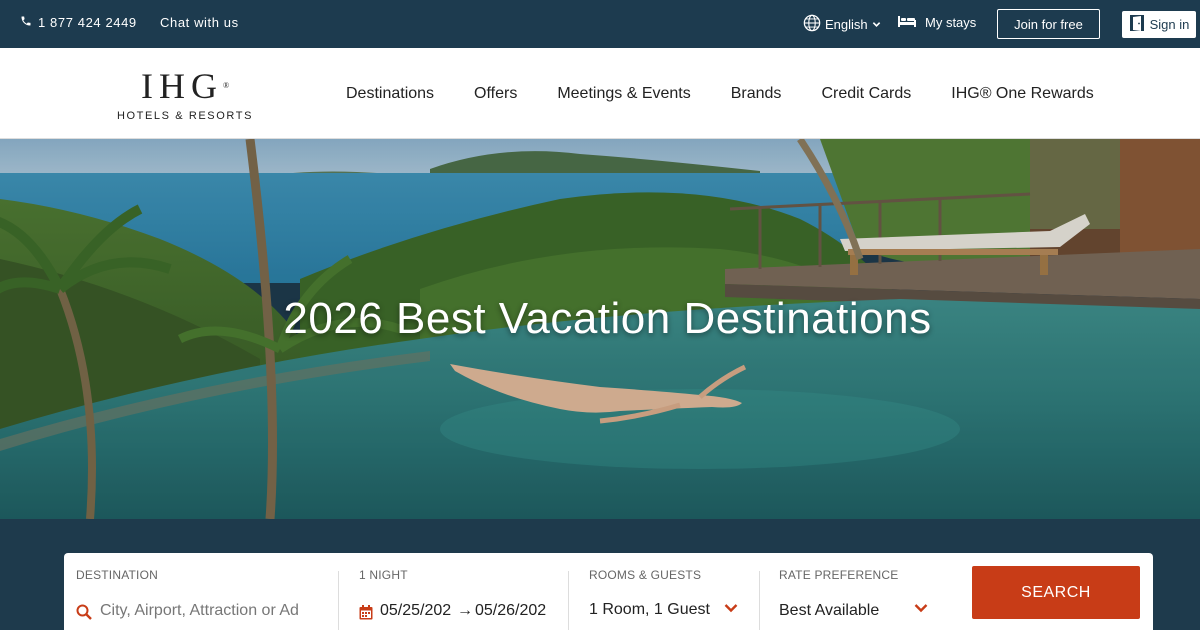 Image resolution: width=1200 pixels, height=630 pixels. Describe the element at coordinates (366, 615) in the screenshot. I see `calendar-icon` at that location.